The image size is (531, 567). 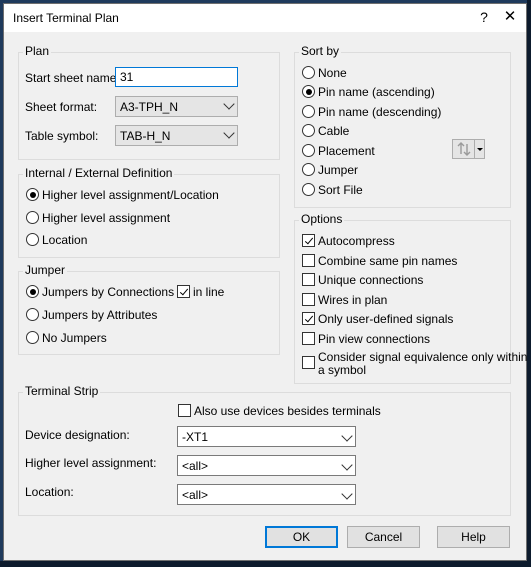 What do you see at coordinates (385, 319) in the screenshot?
I see `user-defined-signals-label: Only user-defined signals` at bounding box center [385, 319].